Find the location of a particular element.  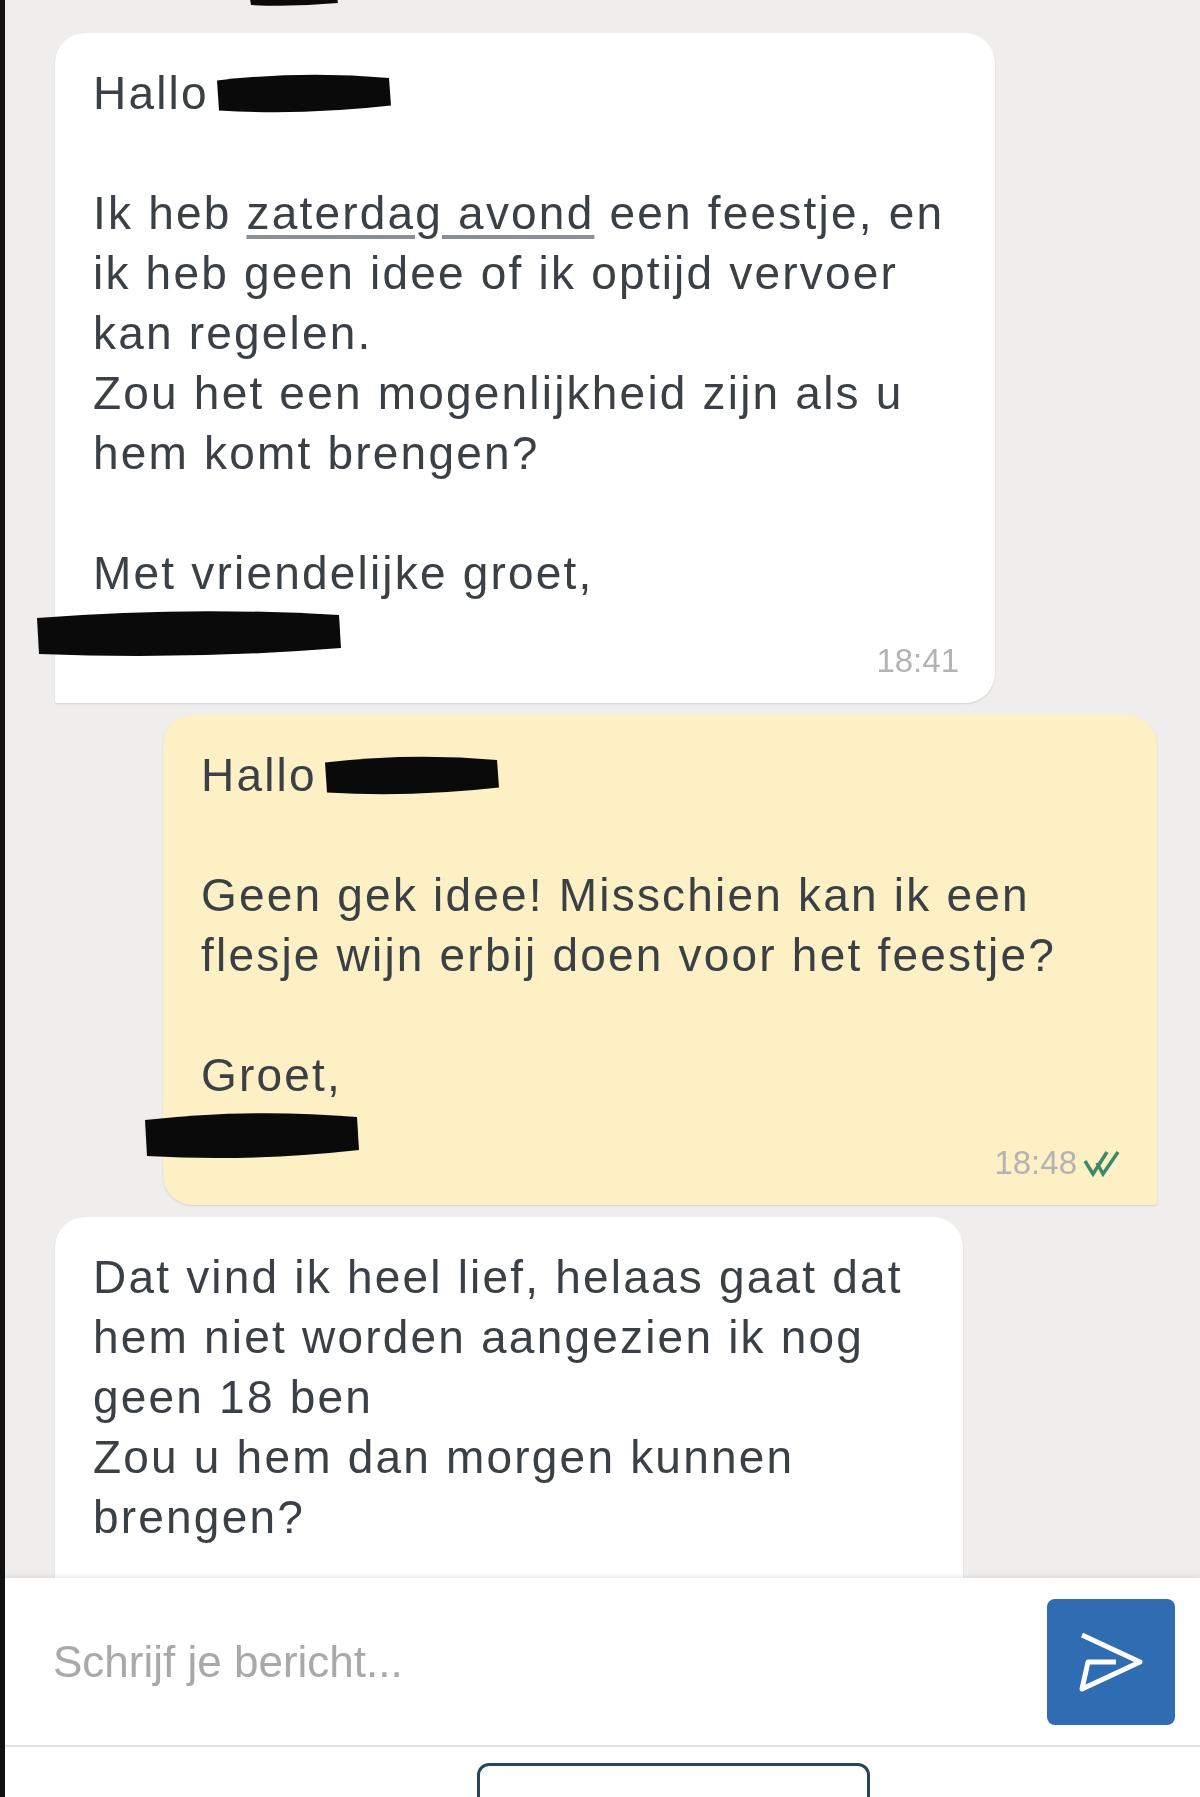

message-text: Zou het een mogenlijkheid zijn als u hem komt brengen? is located at coordinates (499, 423).